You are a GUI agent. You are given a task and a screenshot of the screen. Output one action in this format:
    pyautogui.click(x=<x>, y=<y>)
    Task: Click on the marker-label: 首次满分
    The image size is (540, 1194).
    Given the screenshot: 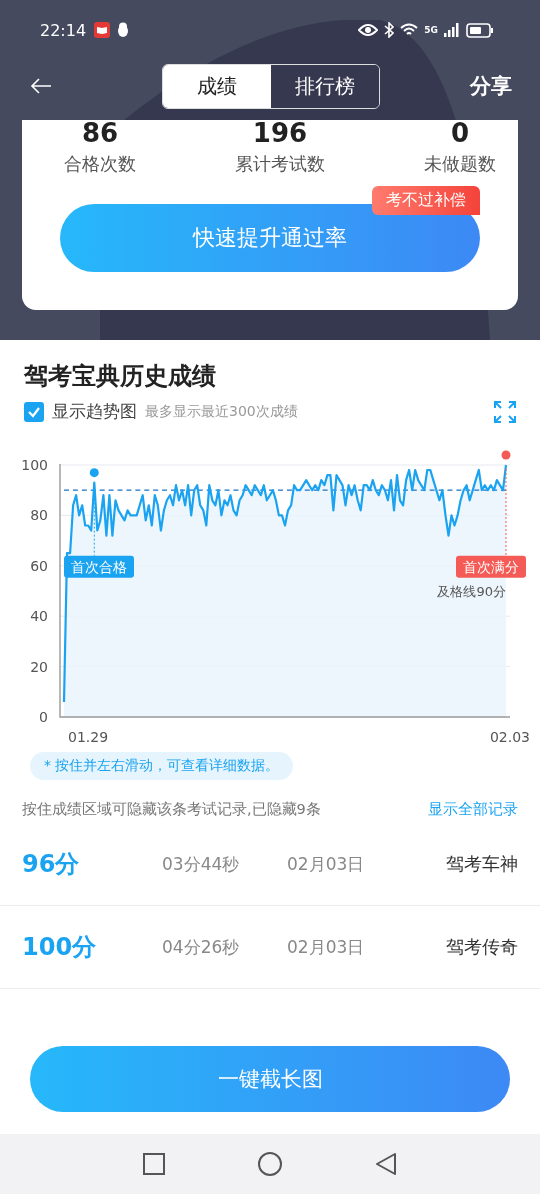 What is the action you would take?
    pyautogui.click(x=491, y=566)
    